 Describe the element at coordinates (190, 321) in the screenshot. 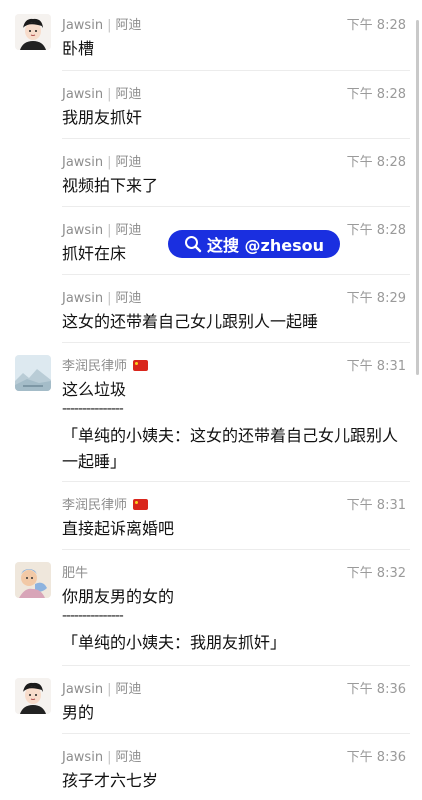

I see `comment-text: 这女的还带着自己女儿跟别人一起睡` at that location.